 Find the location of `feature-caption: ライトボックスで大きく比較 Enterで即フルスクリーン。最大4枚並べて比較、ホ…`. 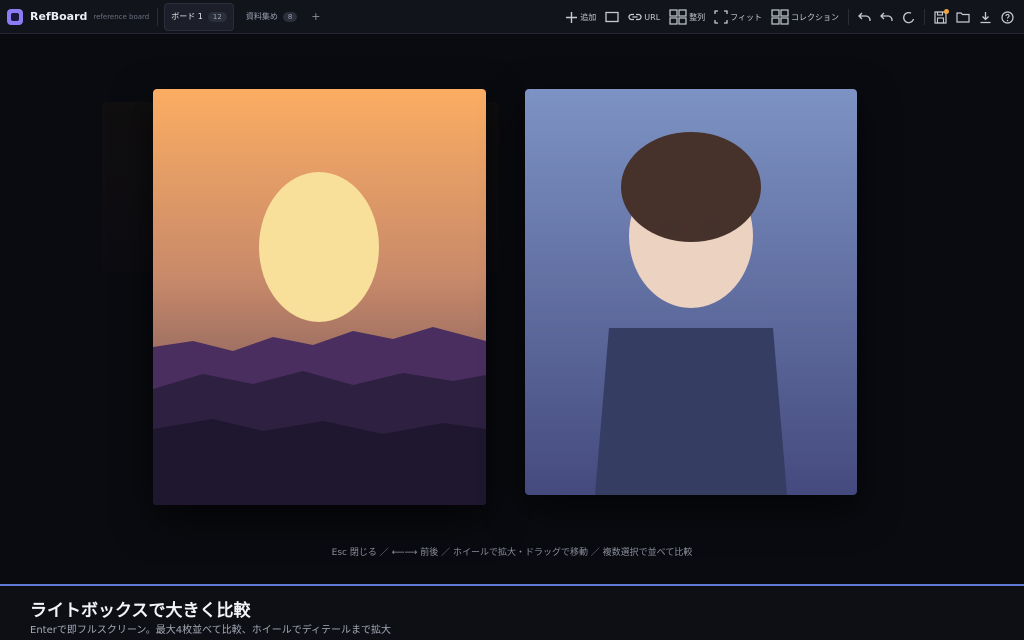

feature-caption: ライトボックスで大きく比較 Enterで即フルスクリーン。最大4枚並べて比較、ホ… is located at coordinates (512, 612).